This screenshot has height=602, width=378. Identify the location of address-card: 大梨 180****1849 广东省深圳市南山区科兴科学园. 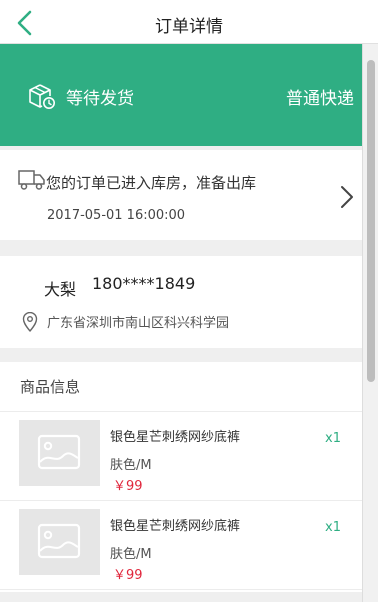
(181, 302).